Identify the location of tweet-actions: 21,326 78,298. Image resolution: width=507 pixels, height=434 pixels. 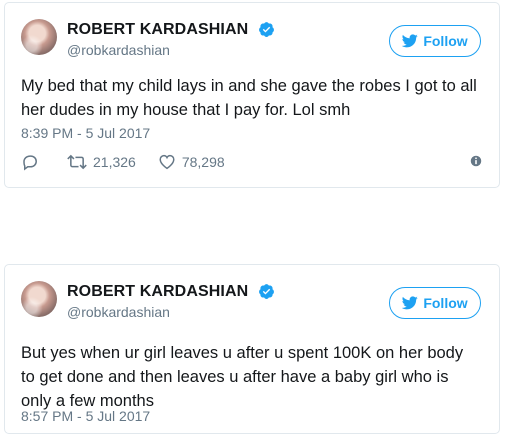
(252, 162).